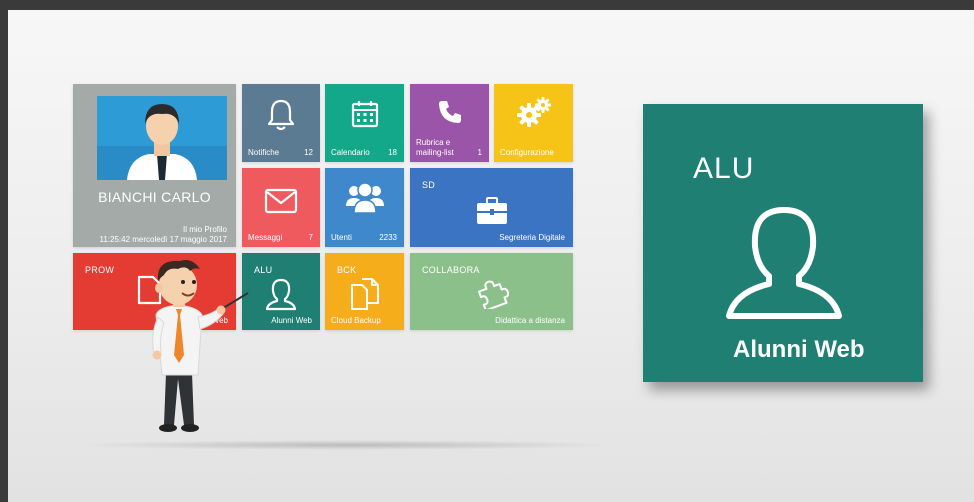  What do you see at coordinates (281, 201) in the screenshot?
I see `envelope-icon` at bounding box center [281, 201].